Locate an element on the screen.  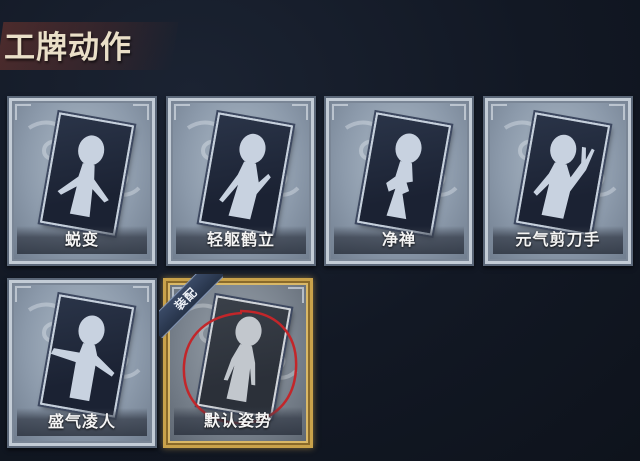
card-frame: 元气剪刀手 is located at coordinates (558, 181).